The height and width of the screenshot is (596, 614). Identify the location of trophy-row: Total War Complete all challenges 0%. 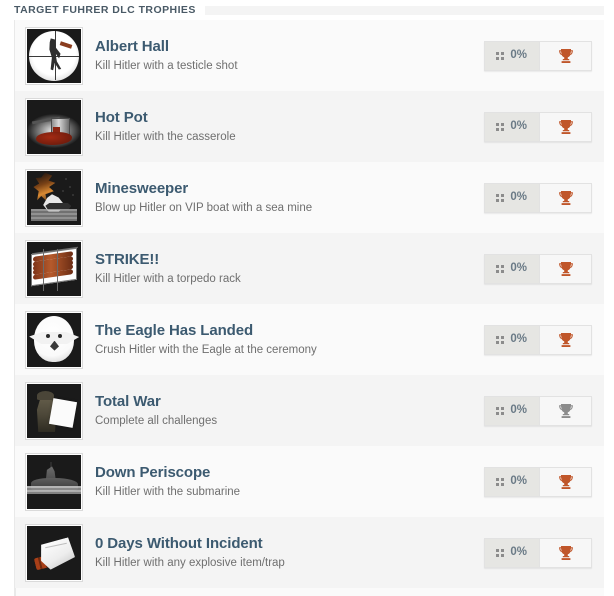
(309, 410).